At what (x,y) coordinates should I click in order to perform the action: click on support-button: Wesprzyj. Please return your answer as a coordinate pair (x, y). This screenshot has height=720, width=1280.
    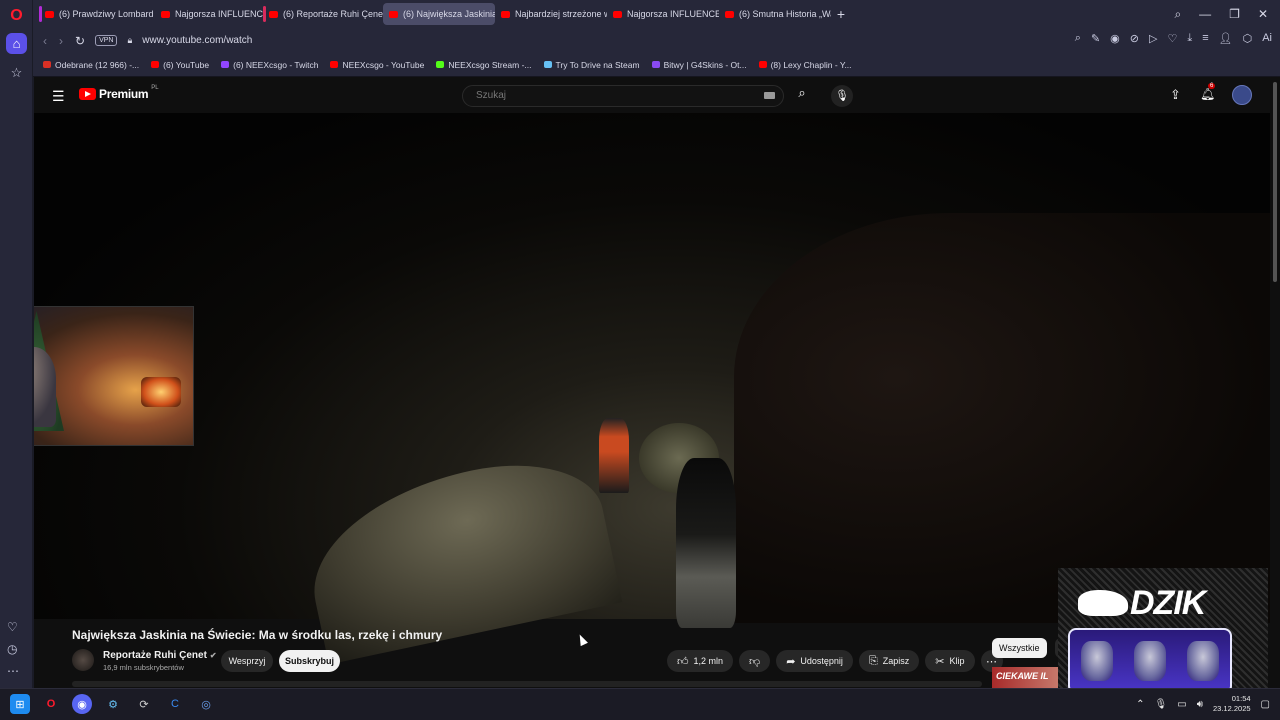
    Looking at the image, I should click on (247, 661).